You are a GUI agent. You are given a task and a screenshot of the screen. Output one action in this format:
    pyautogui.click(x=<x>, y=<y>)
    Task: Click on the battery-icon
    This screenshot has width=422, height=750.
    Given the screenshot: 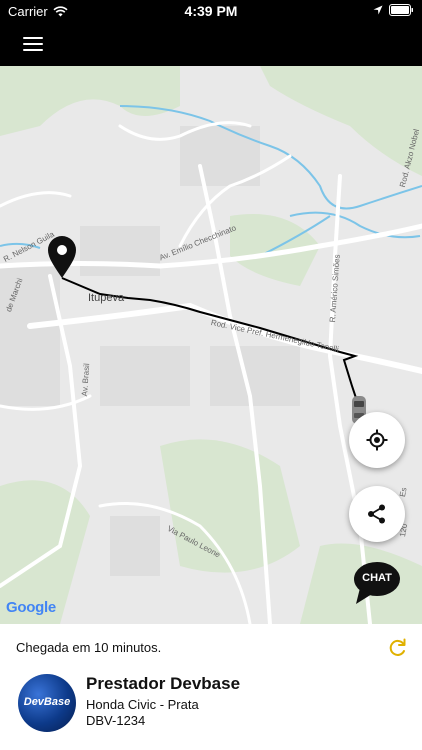 What is the action you would take?
    pyautogui.click(x=401, y=10)
    